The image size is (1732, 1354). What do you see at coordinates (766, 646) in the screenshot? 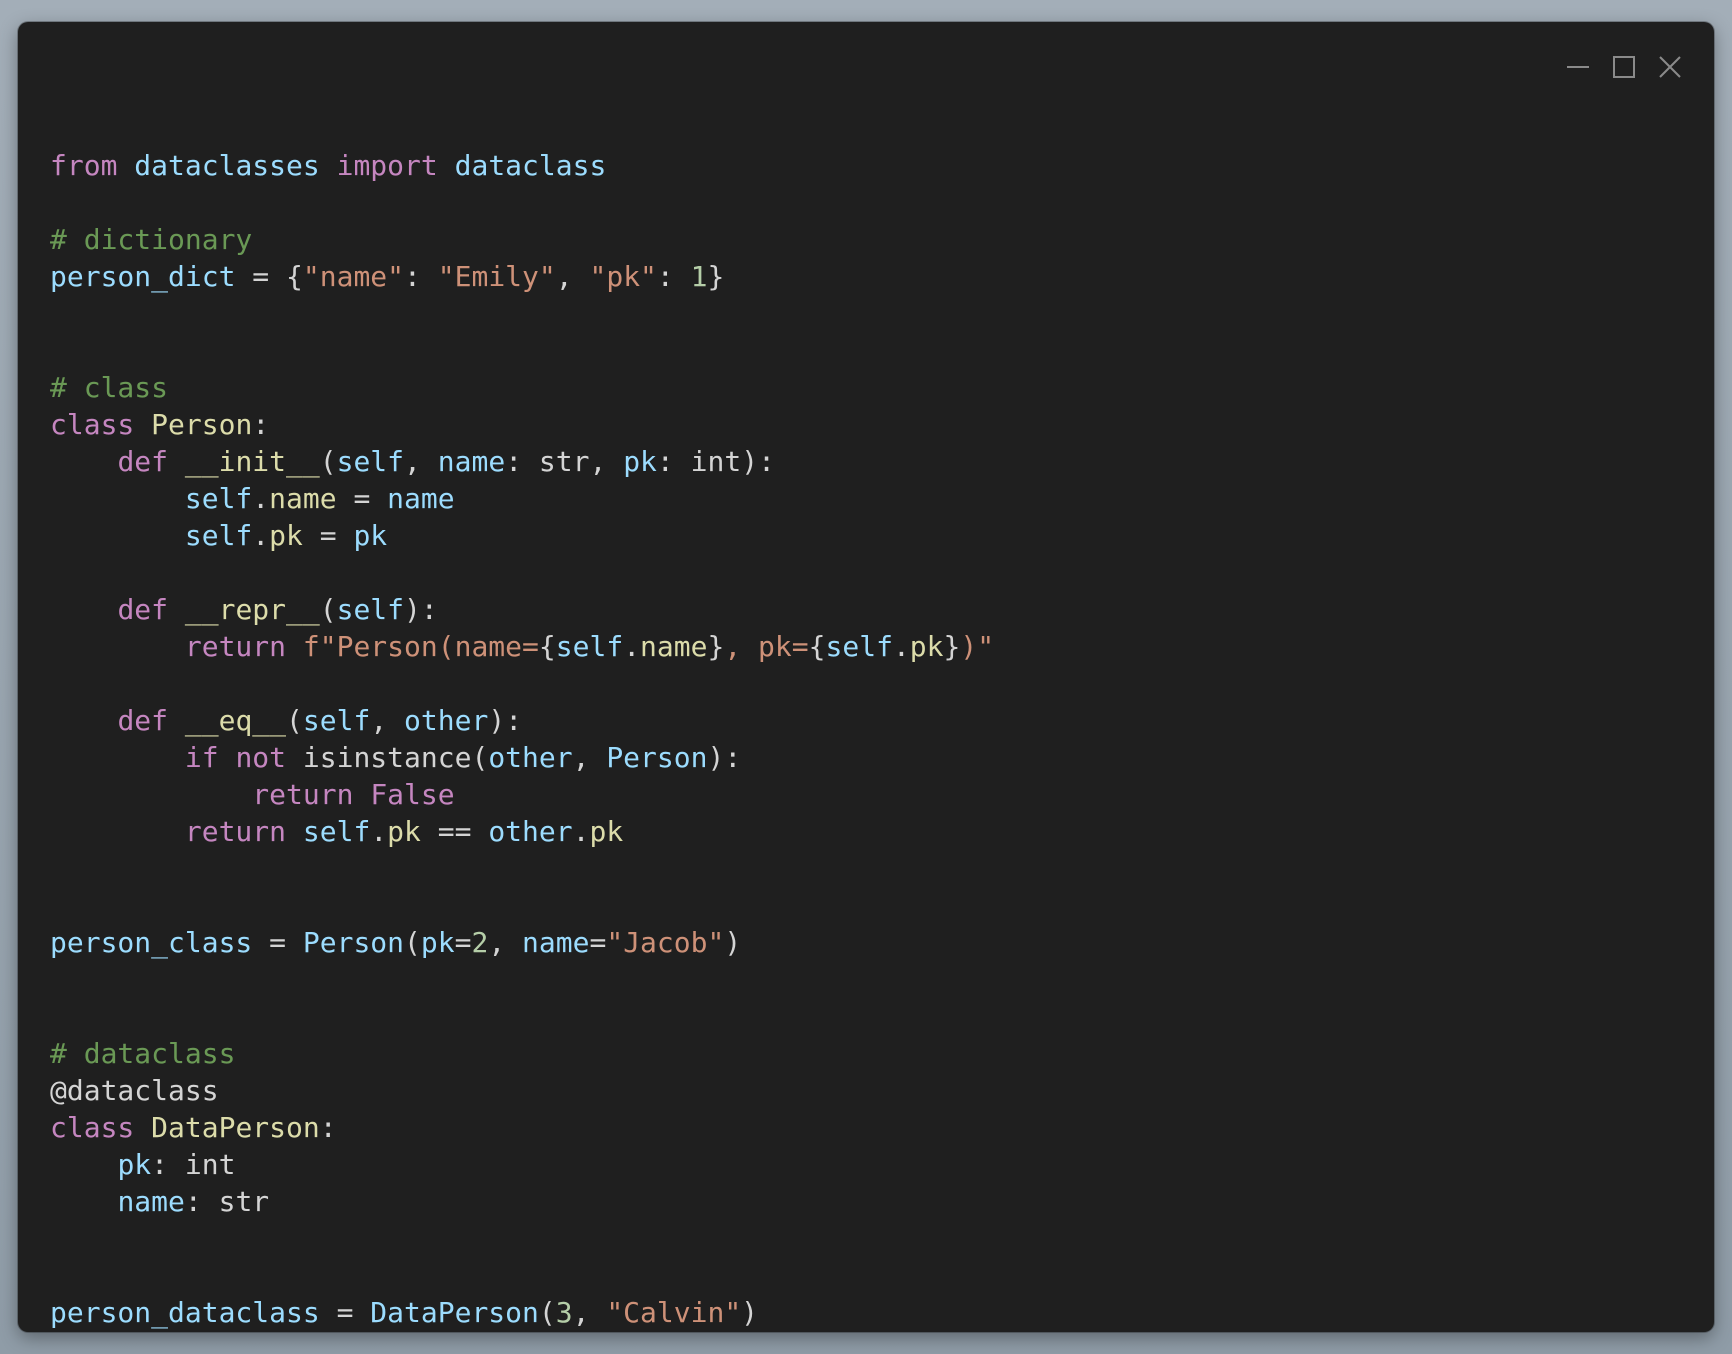
I see `code-token: , pk=` at bounding box center [766, 646].